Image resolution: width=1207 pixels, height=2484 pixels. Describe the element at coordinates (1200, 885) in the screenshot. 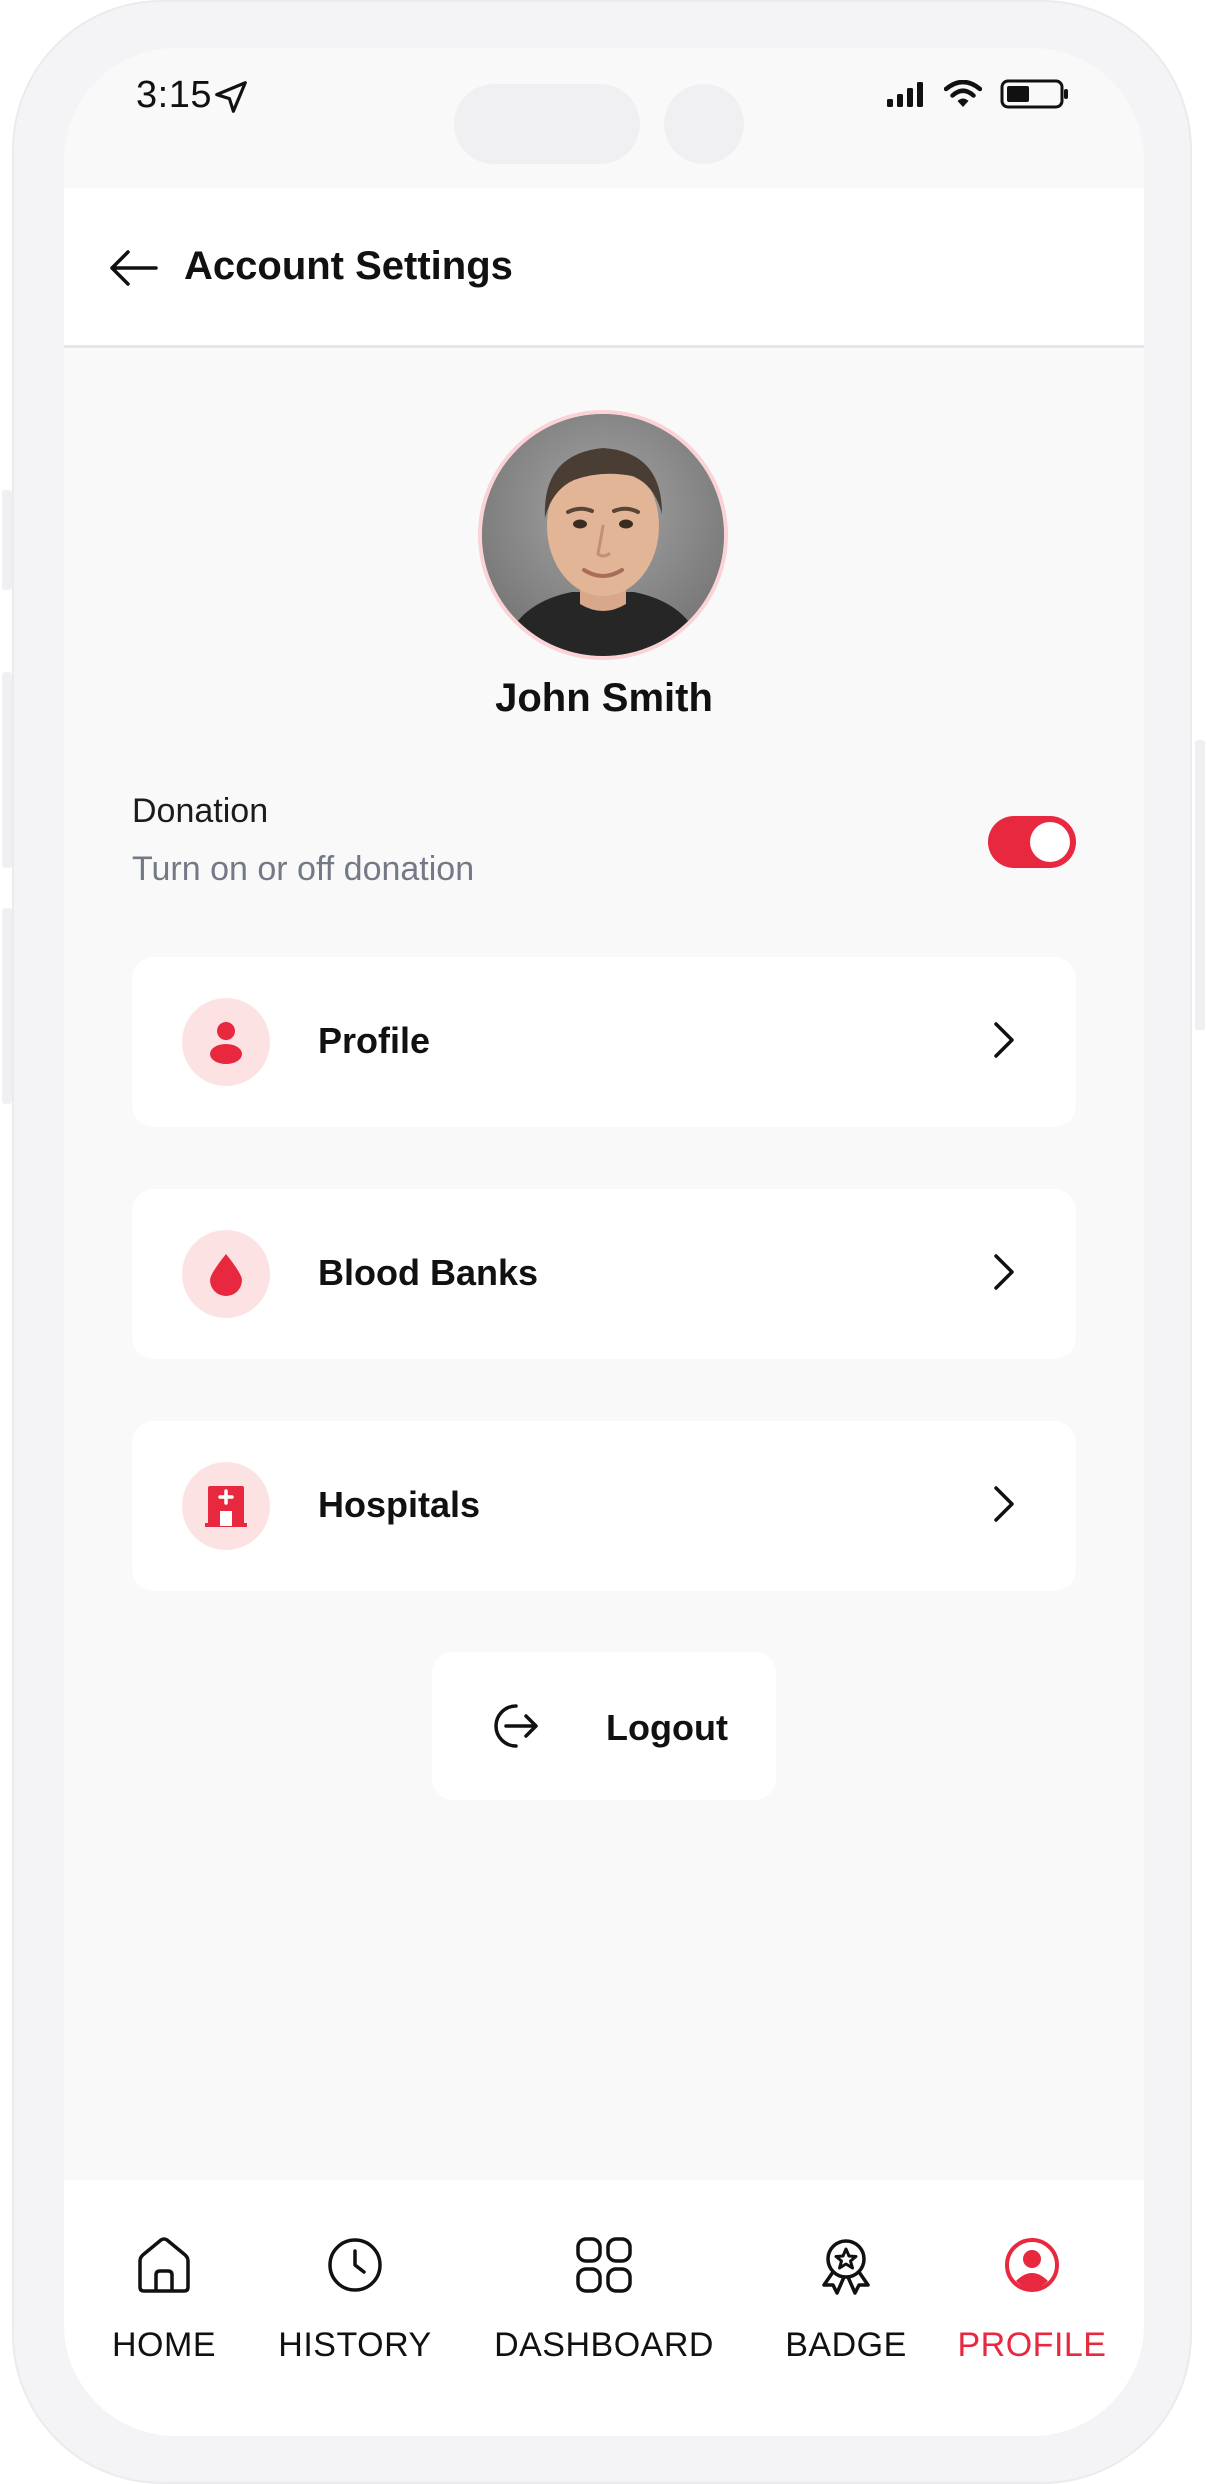

I see `power-button` at that location.